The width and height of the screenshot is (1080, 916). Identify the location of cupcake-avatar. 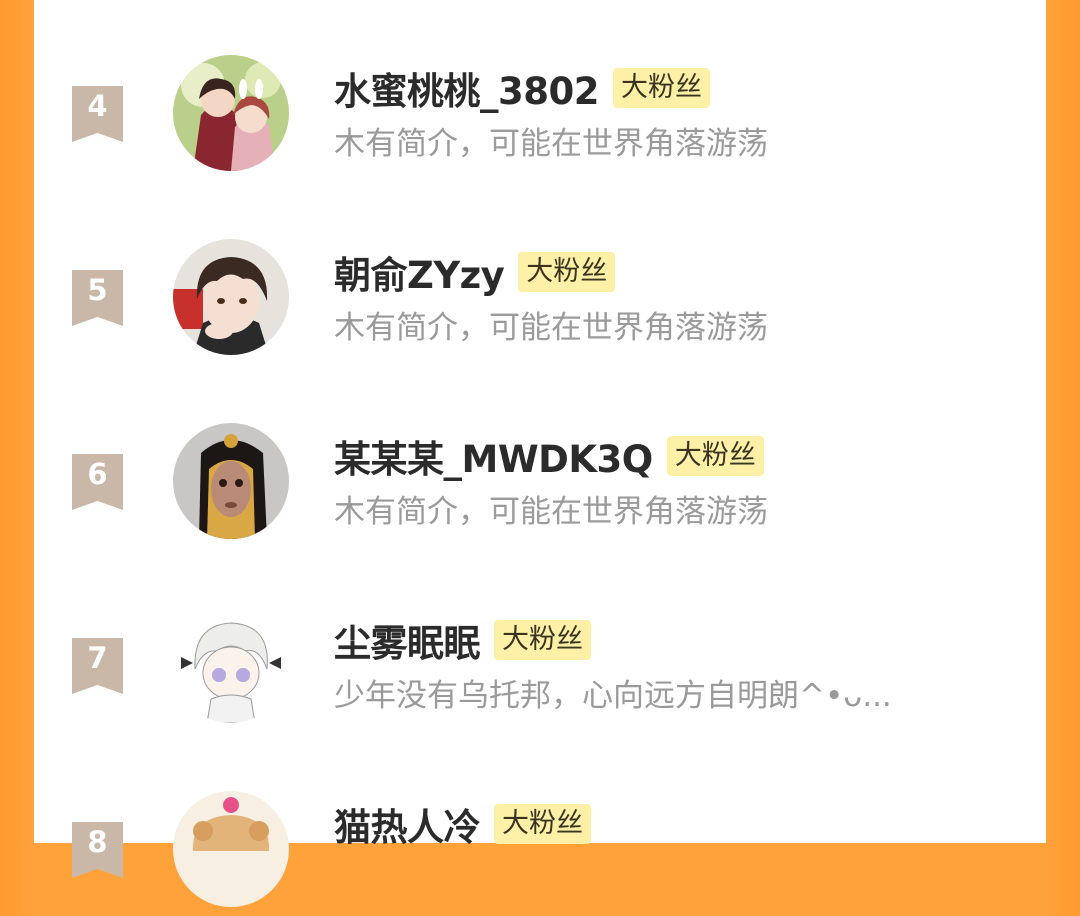
(231, 849).